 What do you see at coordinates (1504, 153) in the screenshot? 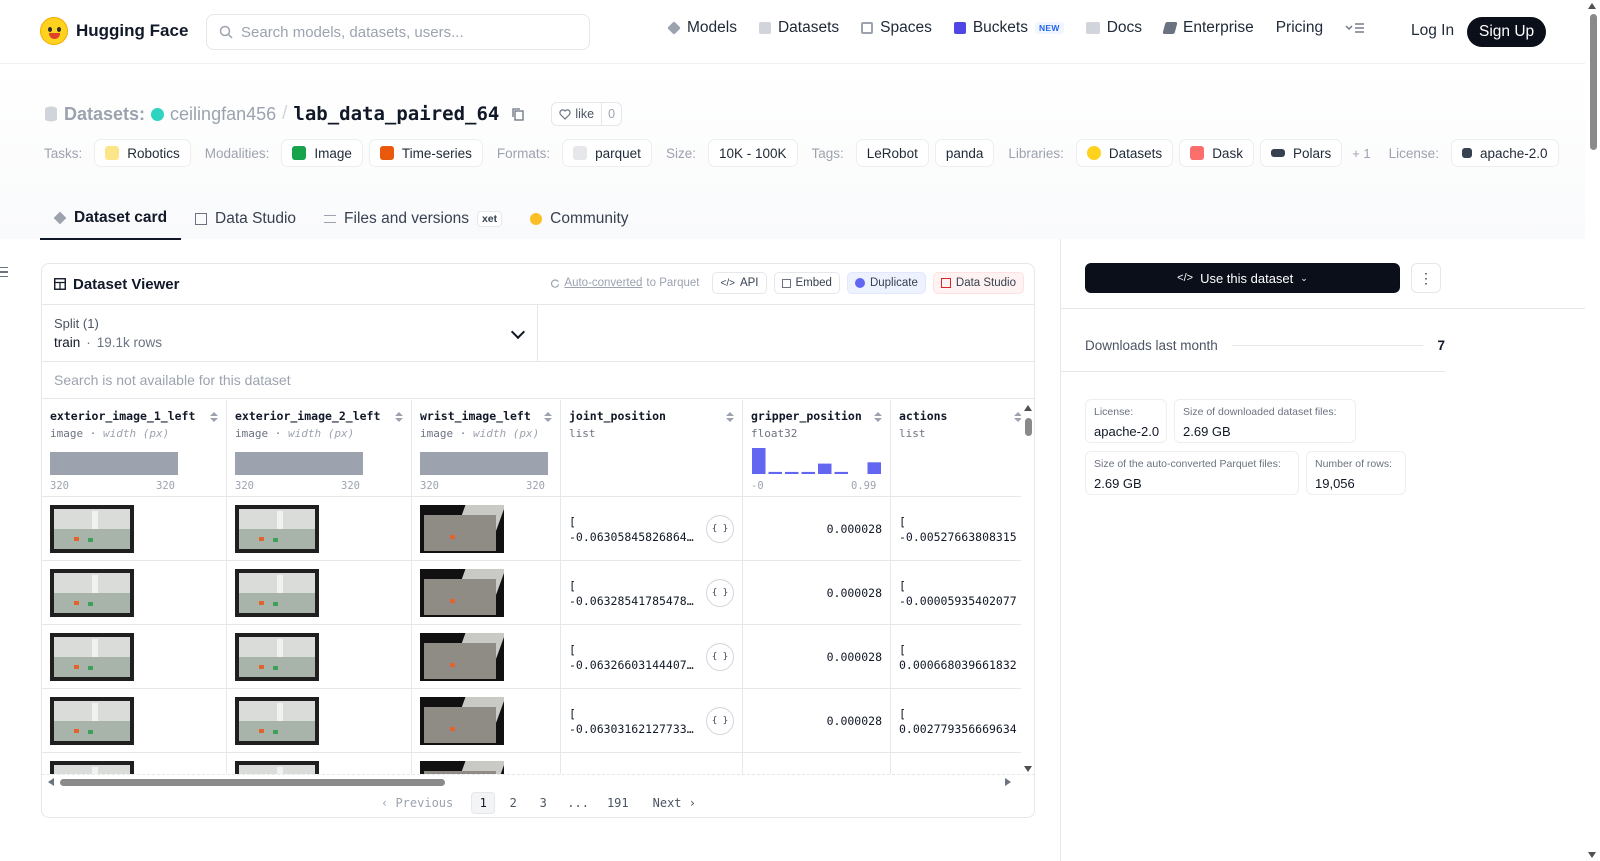
I see `tag-license: apache-2.0` at bounding box center [1504, 153].